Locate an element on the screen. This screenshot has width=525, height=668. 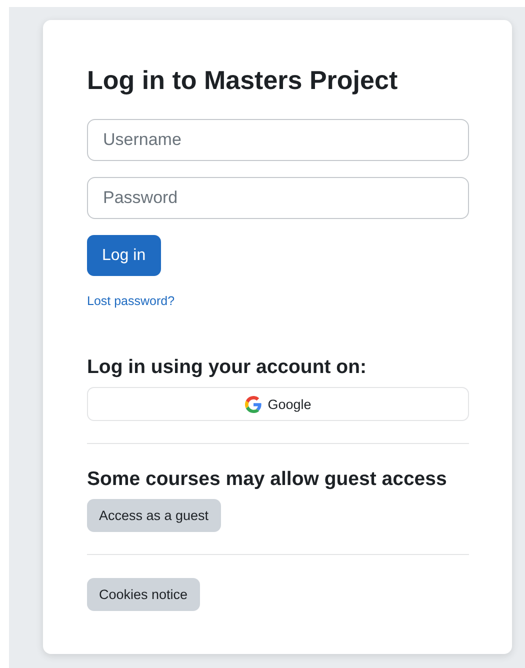
cookies-notice-button: Cookies notice is located at coordinates (143, 594).